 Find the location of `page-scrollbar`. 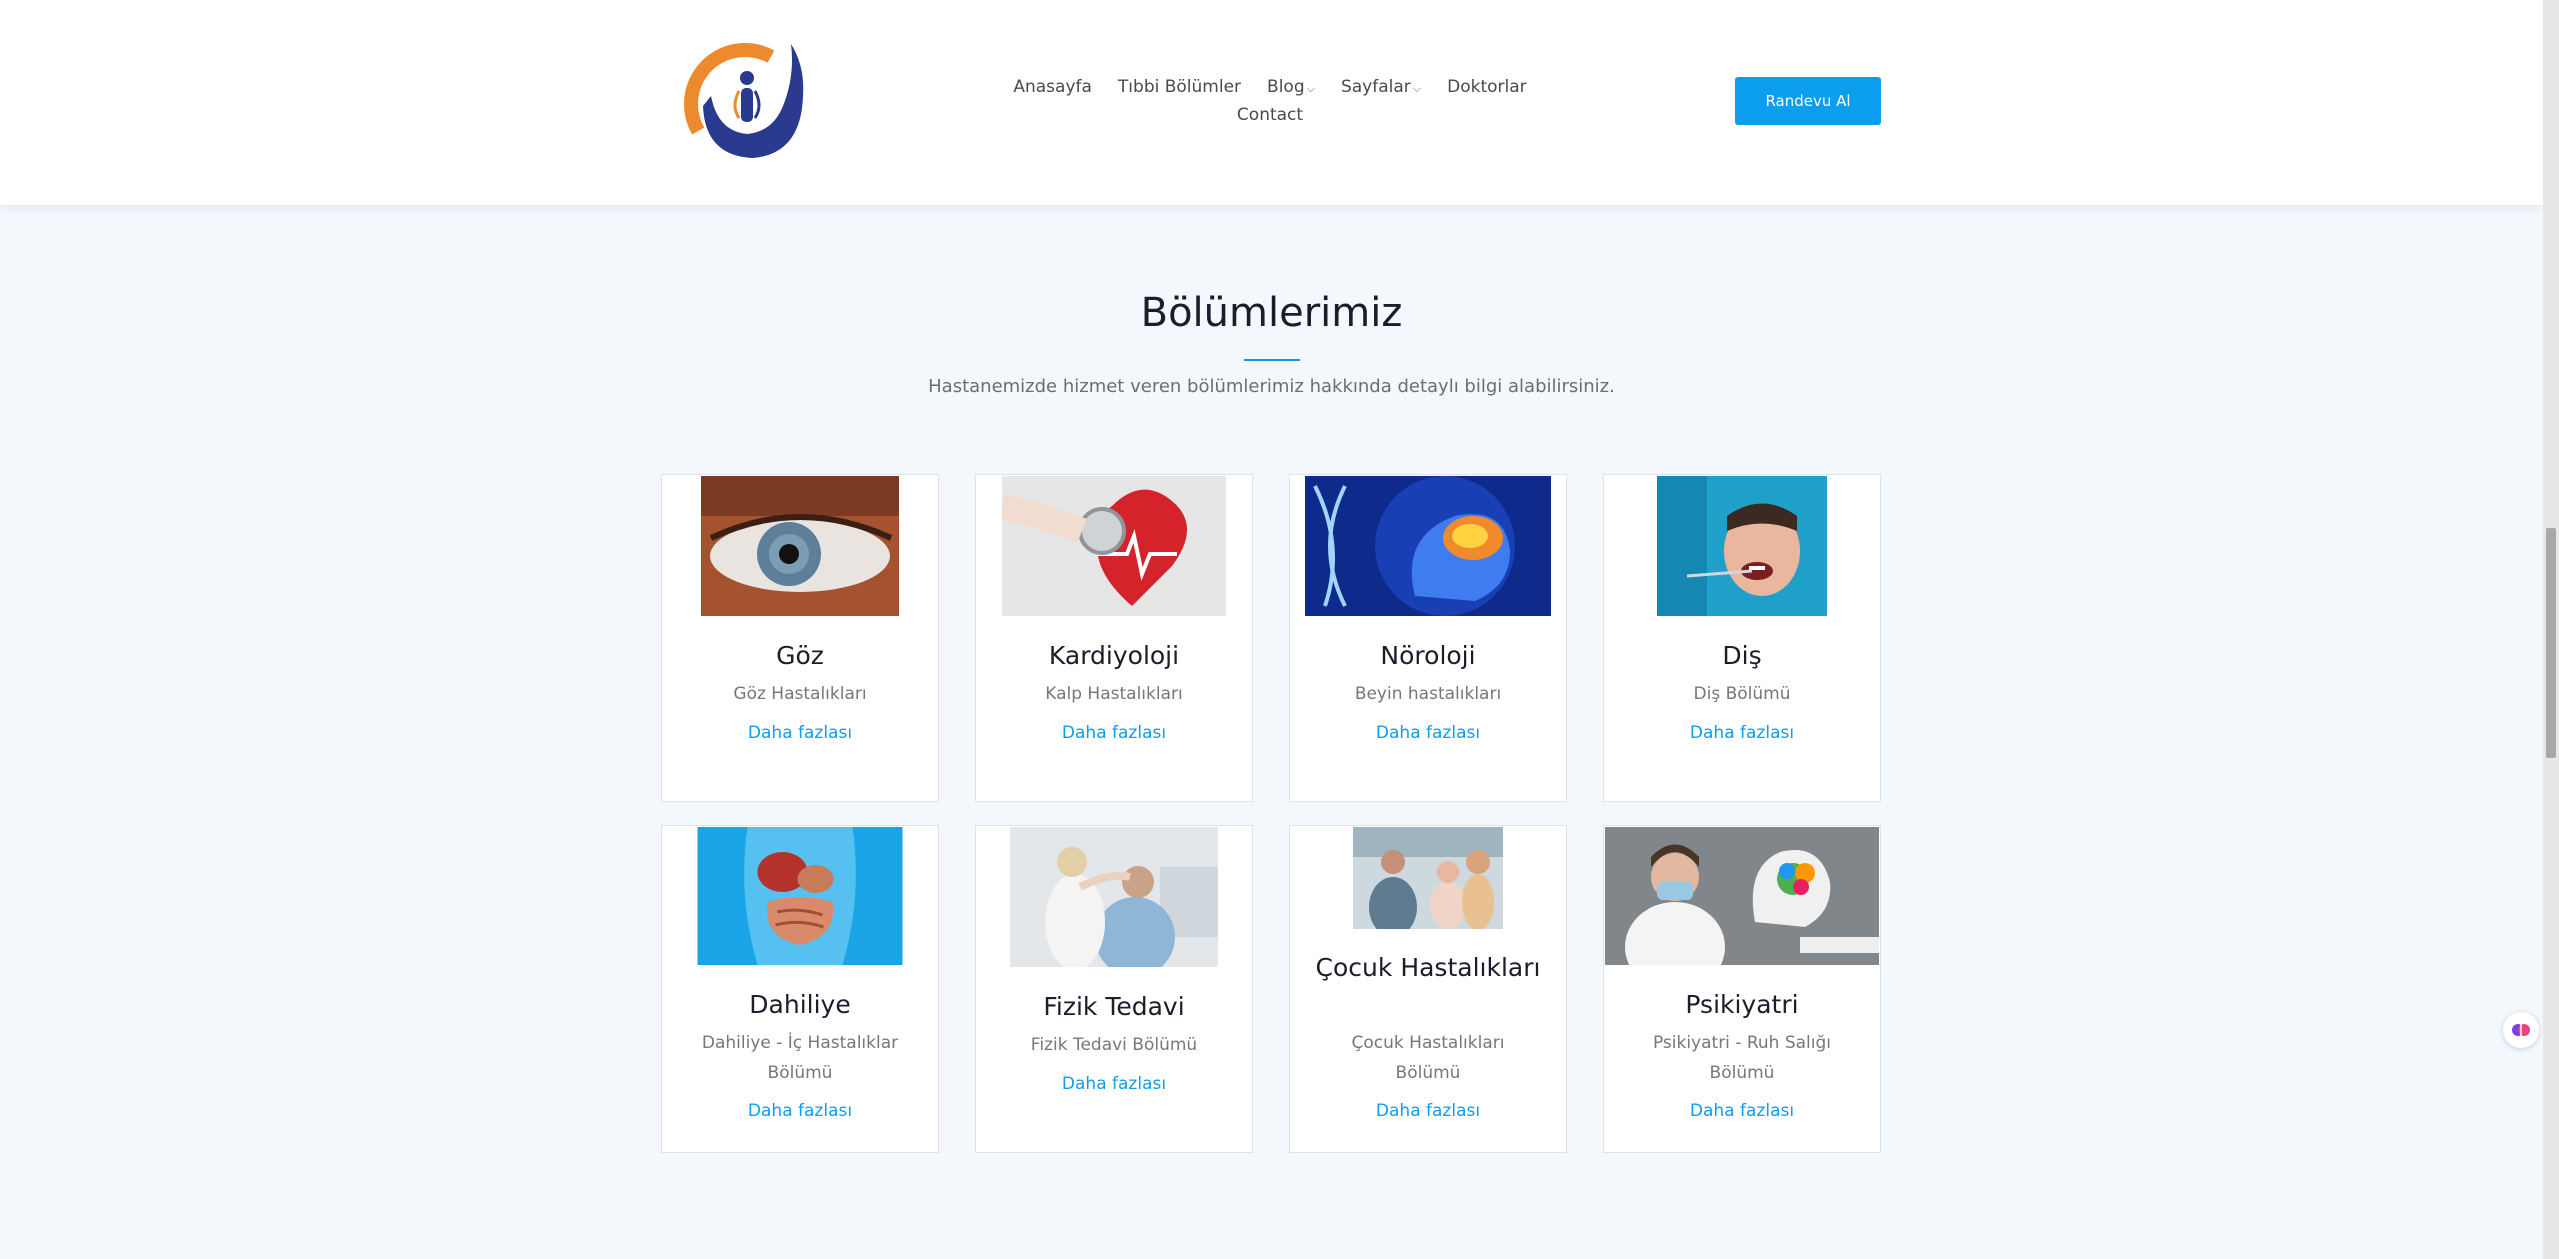

page-scrollbar is located at coordinates (2551, 629).